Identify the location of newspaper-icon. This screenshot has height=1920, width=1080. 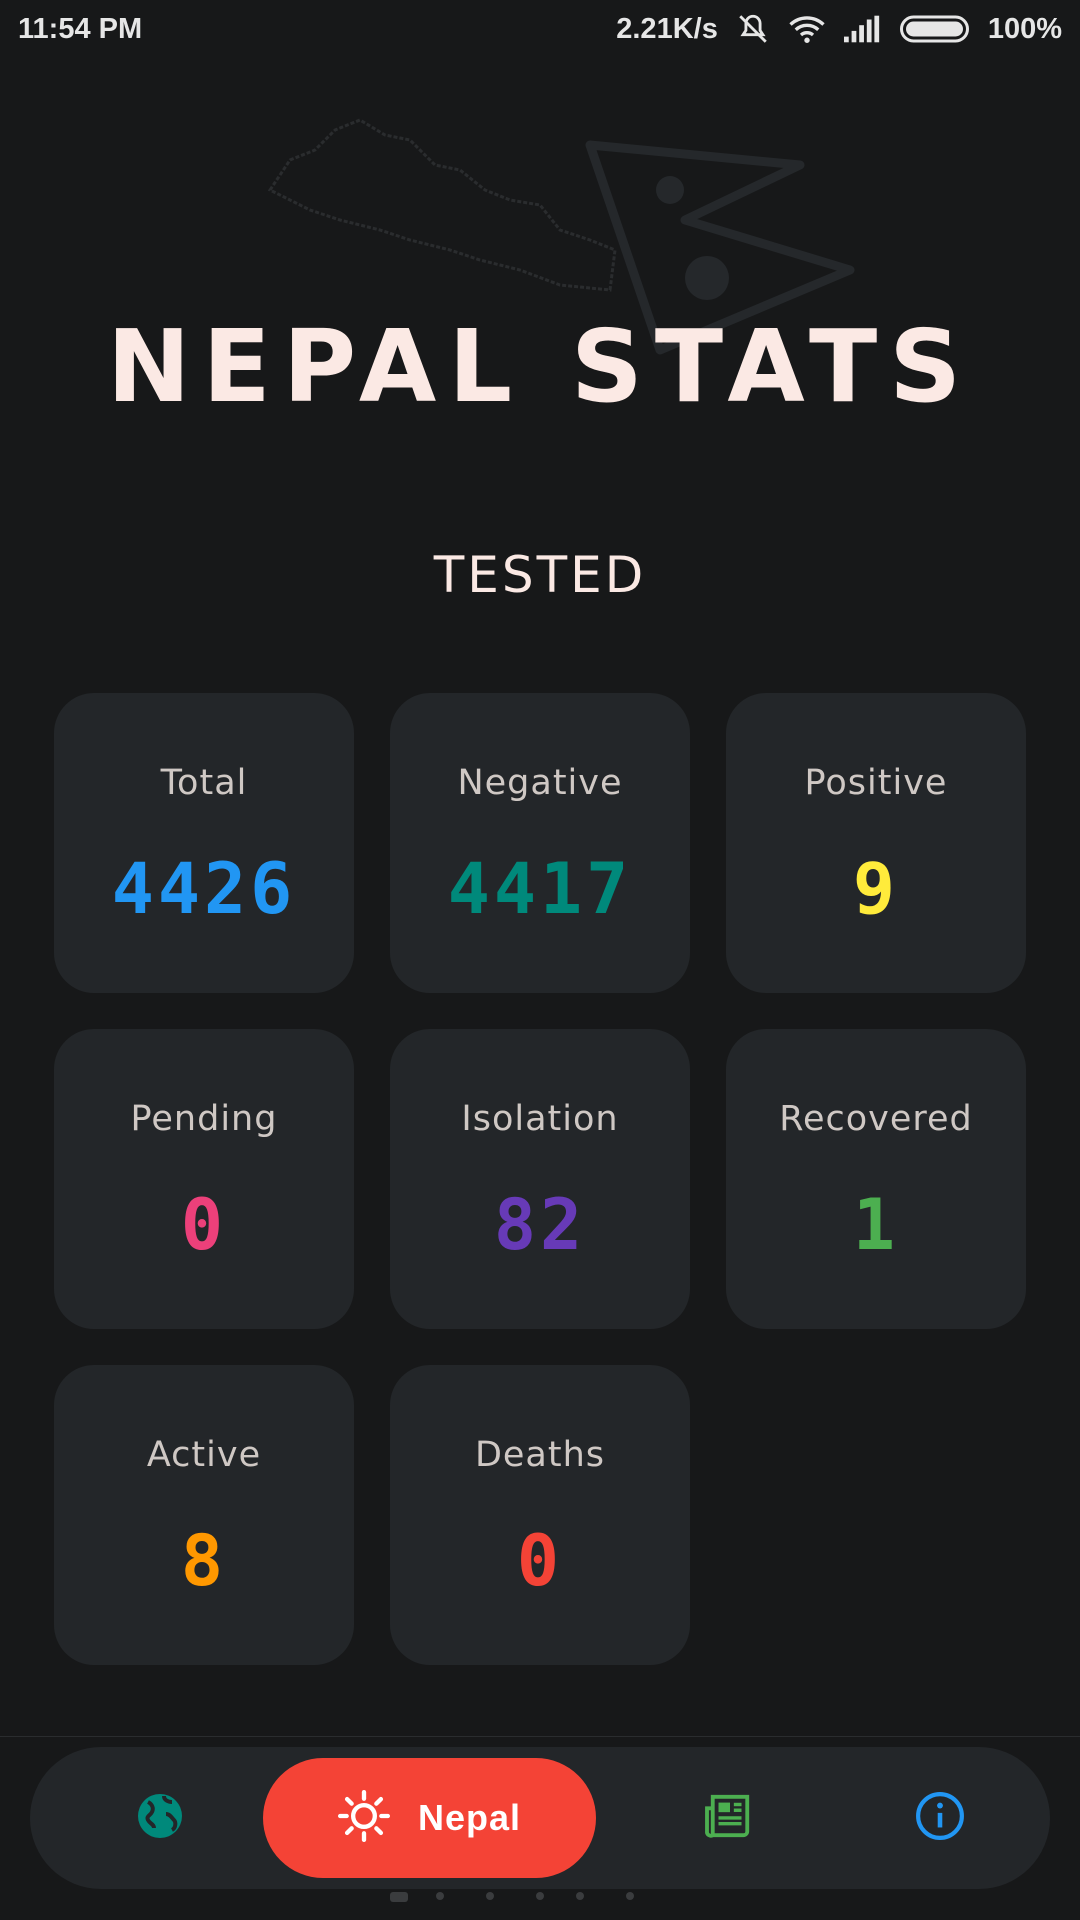
(730, 1818).